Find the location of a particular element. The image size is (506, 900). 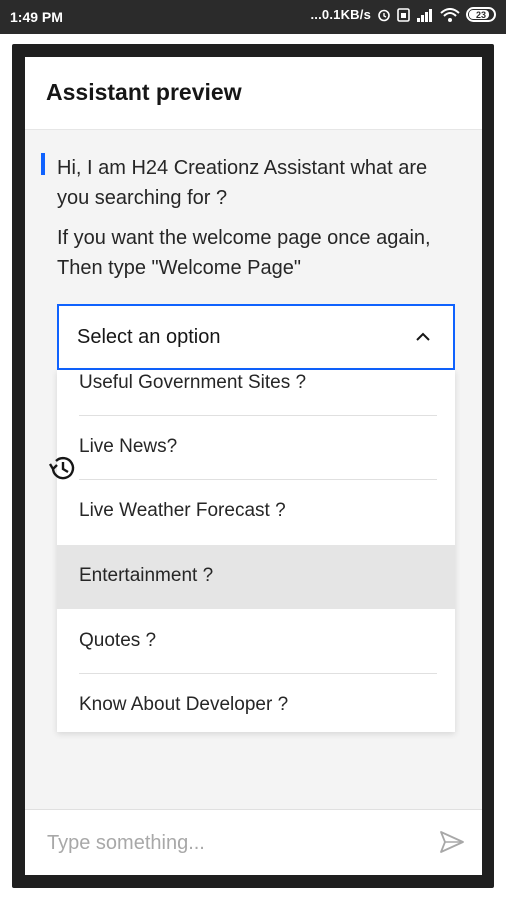

option-label: Live Weather Forecast ? is located at coordinates (182, 510).